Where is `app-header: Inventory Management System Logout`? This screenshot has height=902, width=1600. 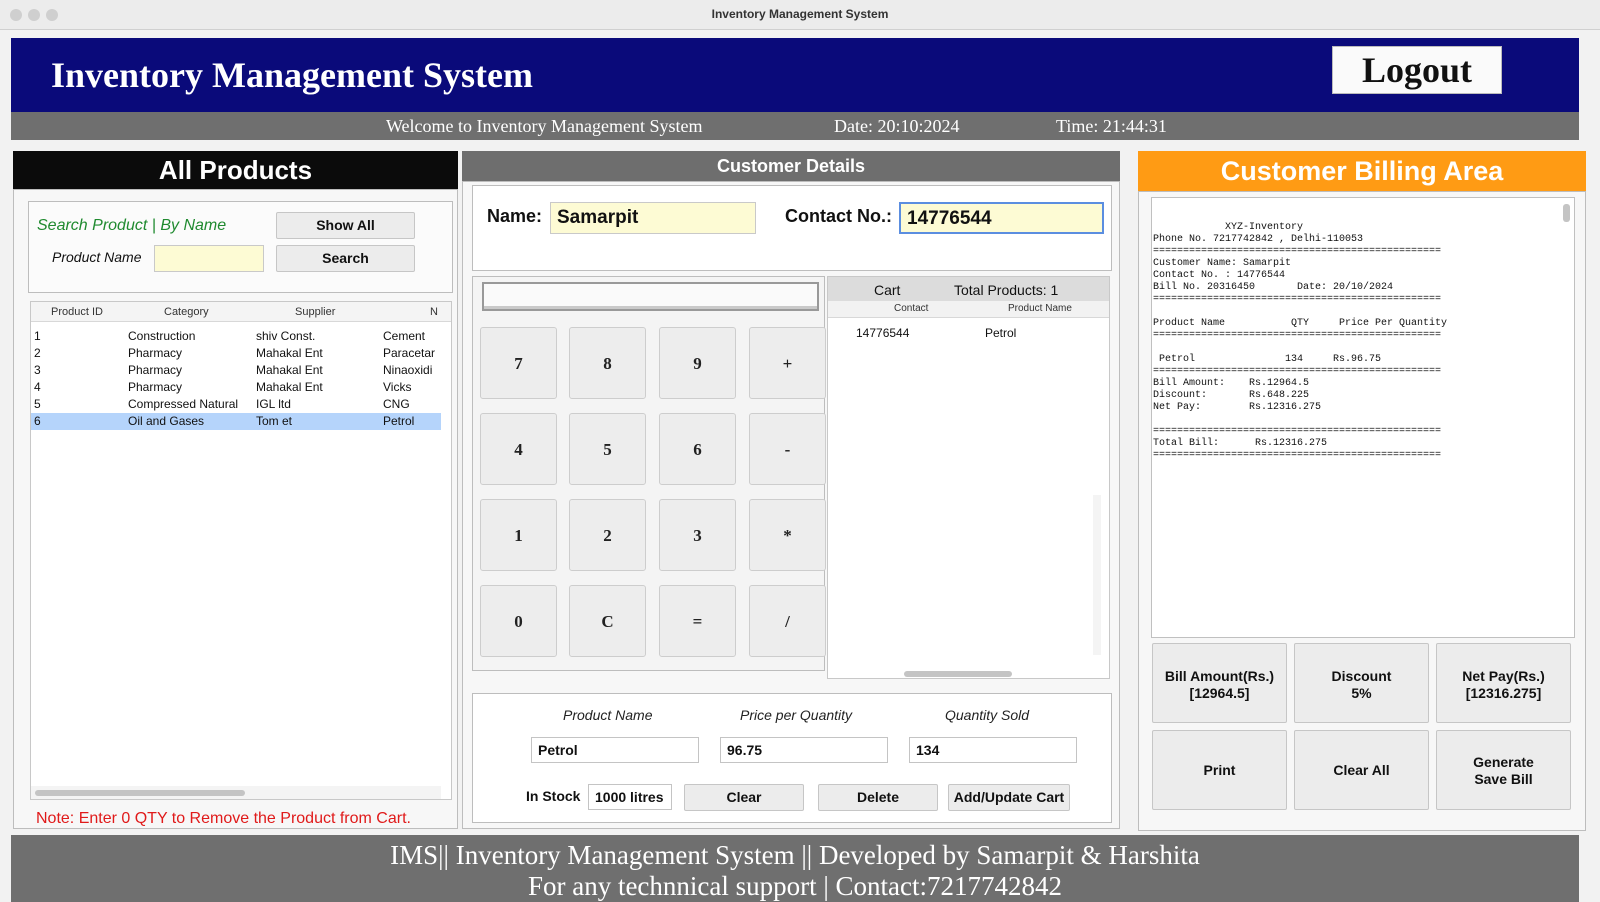
app-header: Inventory Management System Logout is located at coordinates (795, 75).